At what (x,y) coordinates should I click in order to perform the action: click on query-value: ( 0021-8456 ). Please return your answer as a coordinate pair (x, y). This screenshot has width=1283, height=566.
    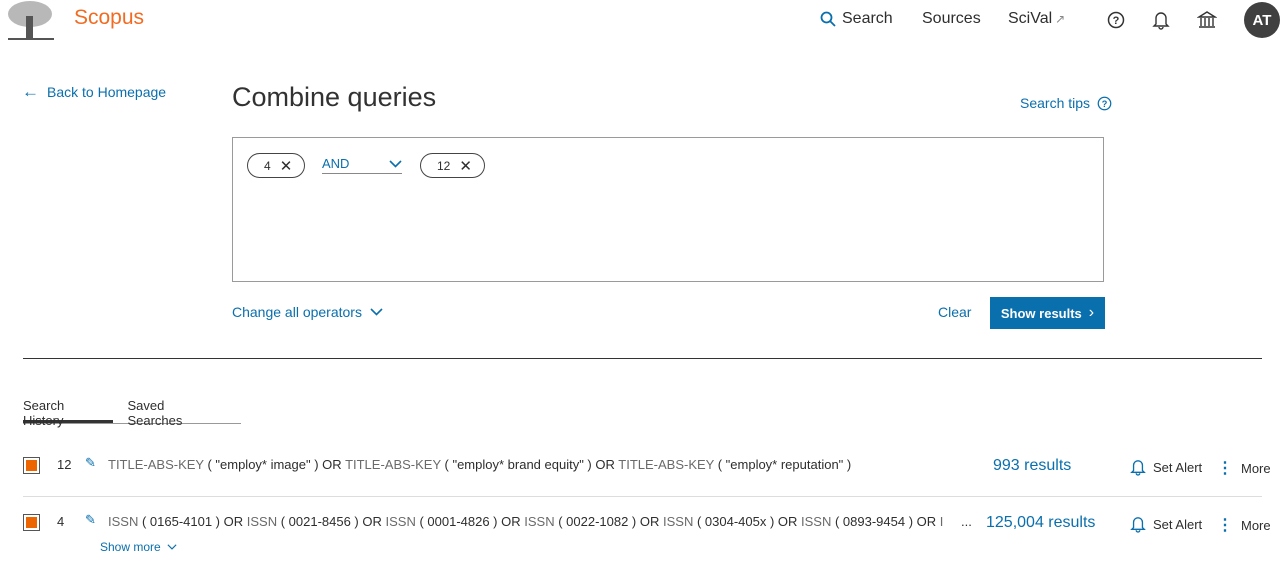
    Looking at the image, I should click on (320, 521).